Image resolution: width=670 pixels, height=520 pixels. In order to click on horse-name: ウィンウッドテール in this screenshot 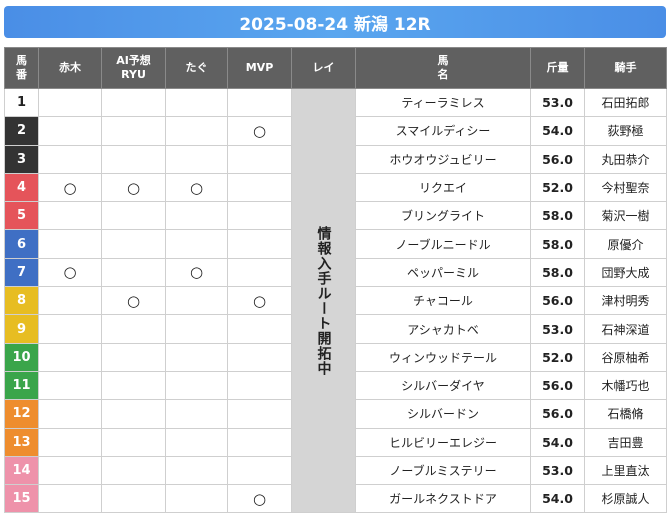, I will do `click(443, 357)`.